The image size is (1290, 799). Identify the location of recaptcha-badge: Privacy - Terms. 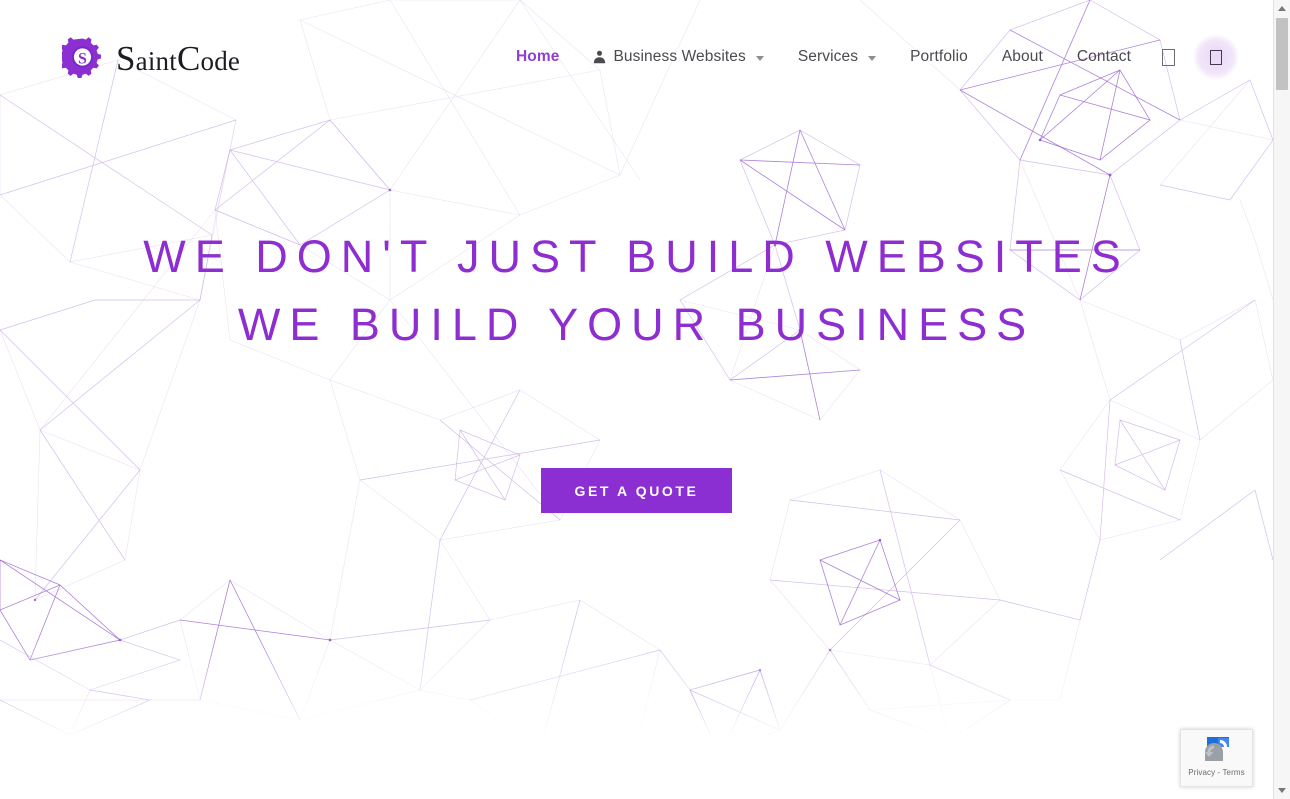
(1216, 758).